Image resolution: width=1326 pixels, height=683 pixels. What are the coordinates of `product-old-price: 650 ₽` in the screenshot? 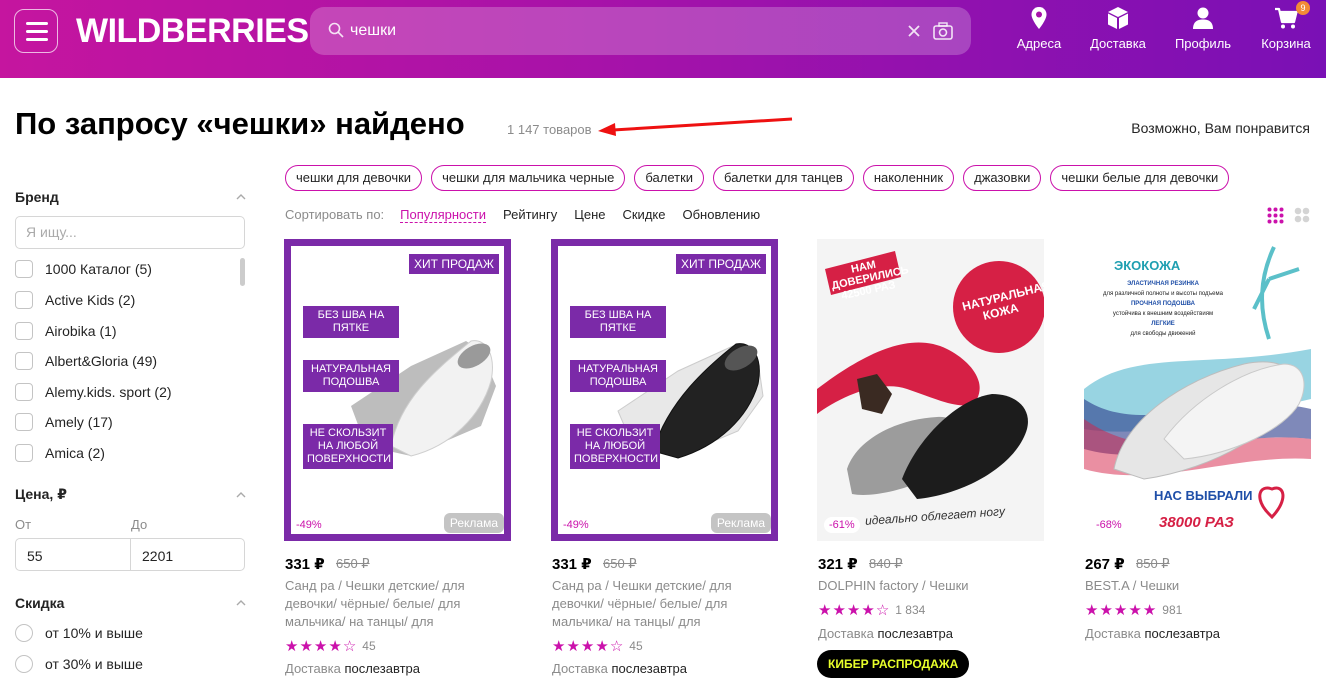 It's located at (353, 563).